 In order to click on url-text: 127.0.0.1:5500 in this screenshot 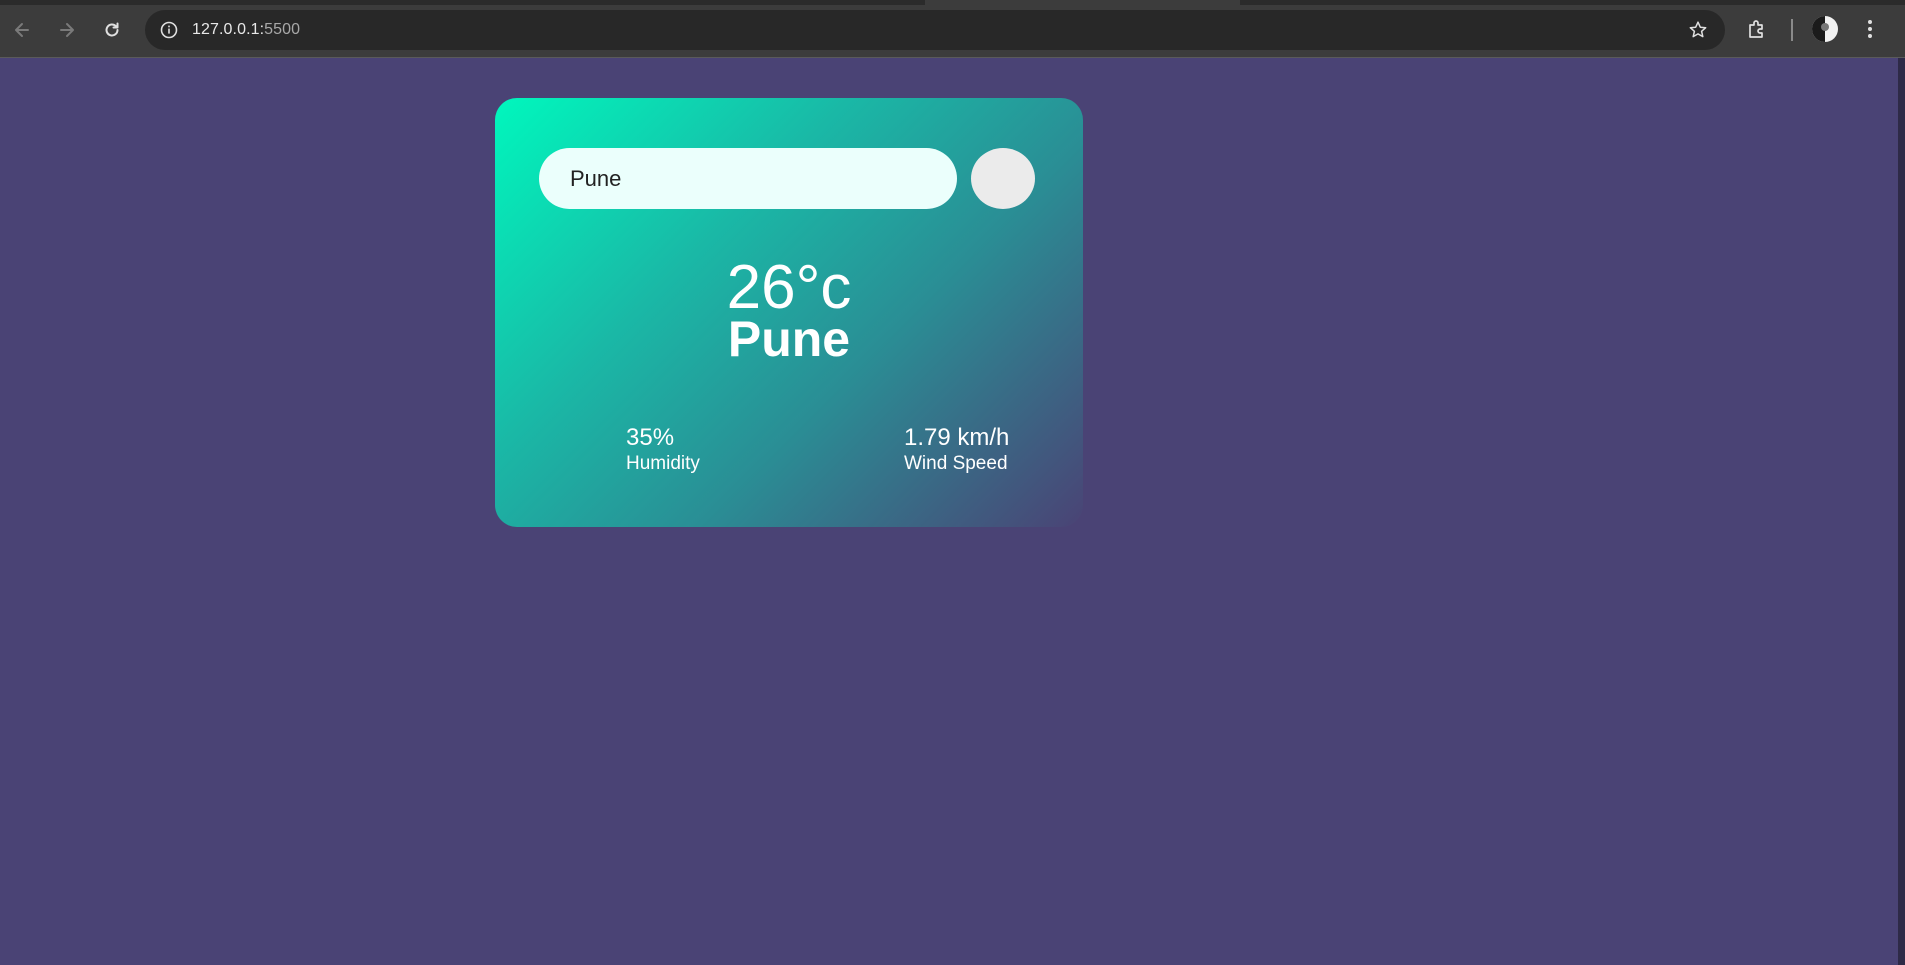, I will do `click(246, 30)`.